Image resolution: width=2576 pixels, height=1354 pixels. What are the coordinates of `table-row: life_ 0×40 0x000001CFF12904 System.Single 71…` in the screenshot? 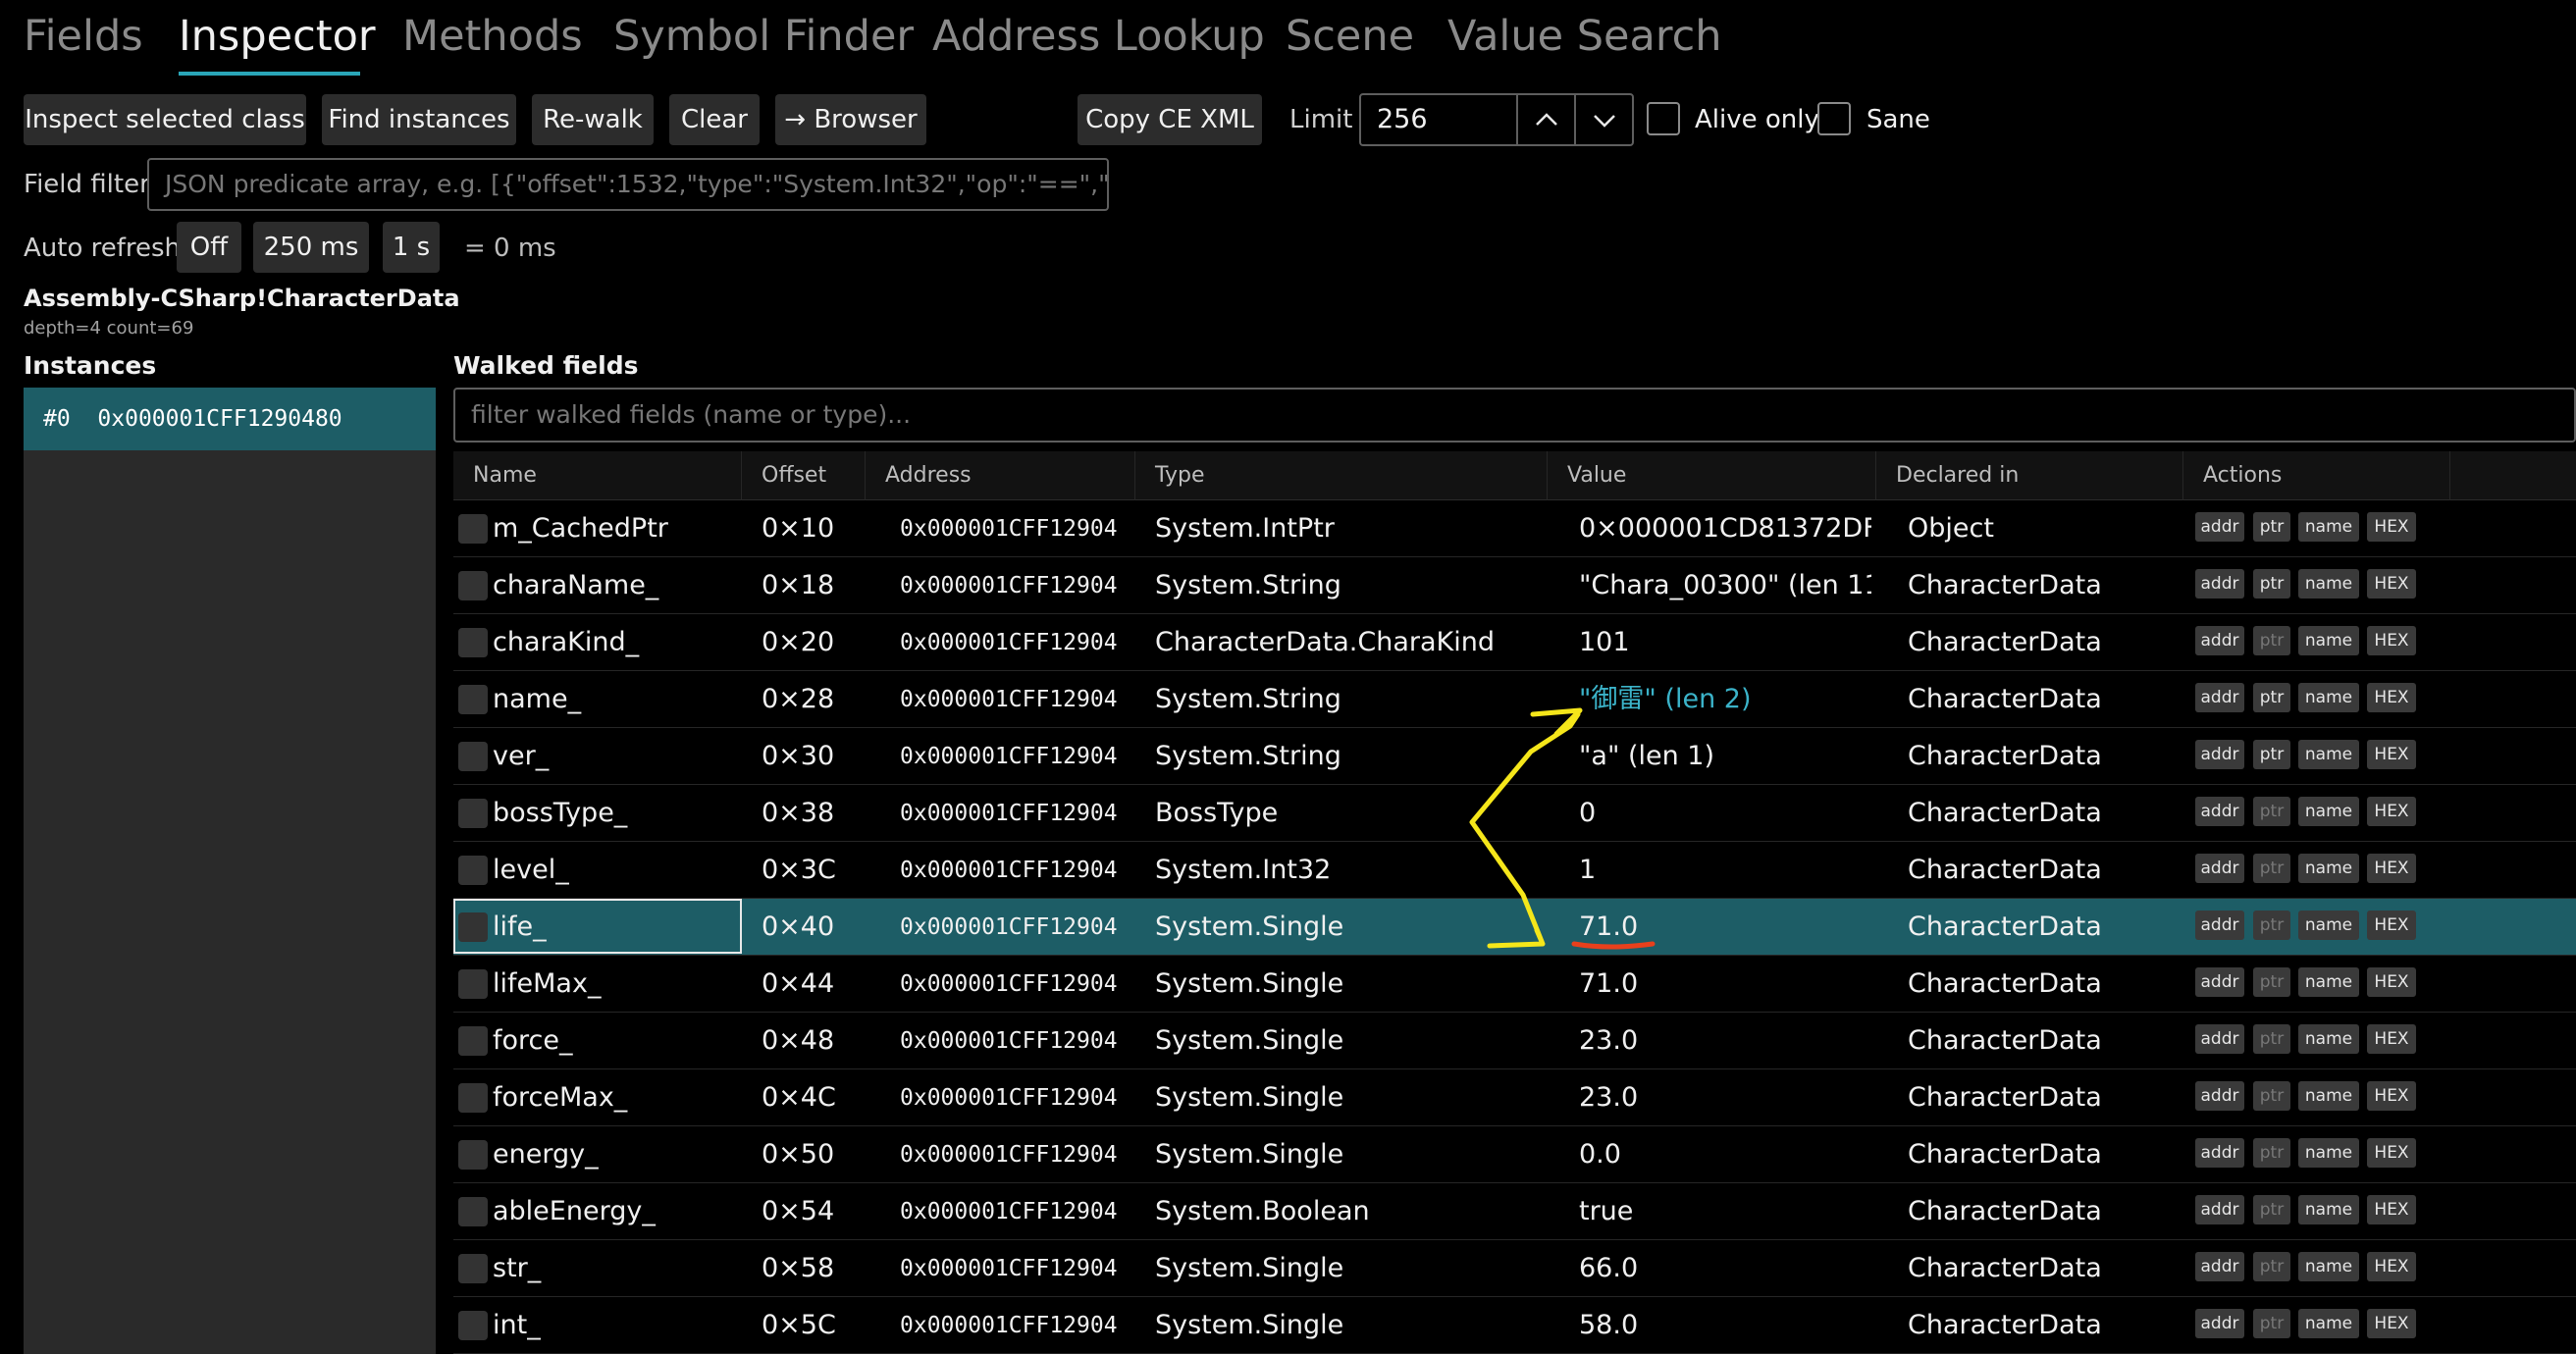 It's located at (1514, 927).